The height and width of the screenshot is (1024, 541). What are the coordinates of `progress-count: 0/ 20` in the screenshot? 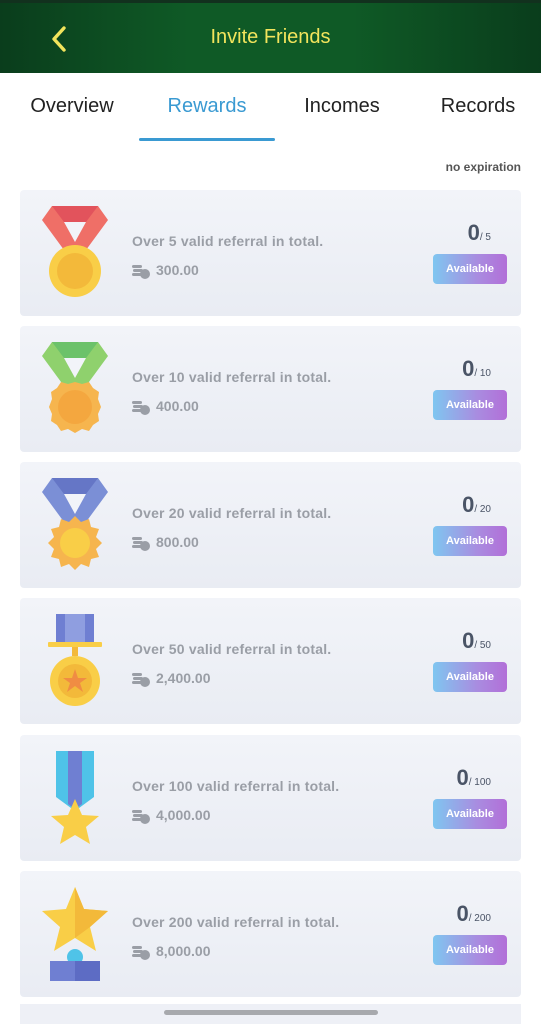 It's located at (476, 505).